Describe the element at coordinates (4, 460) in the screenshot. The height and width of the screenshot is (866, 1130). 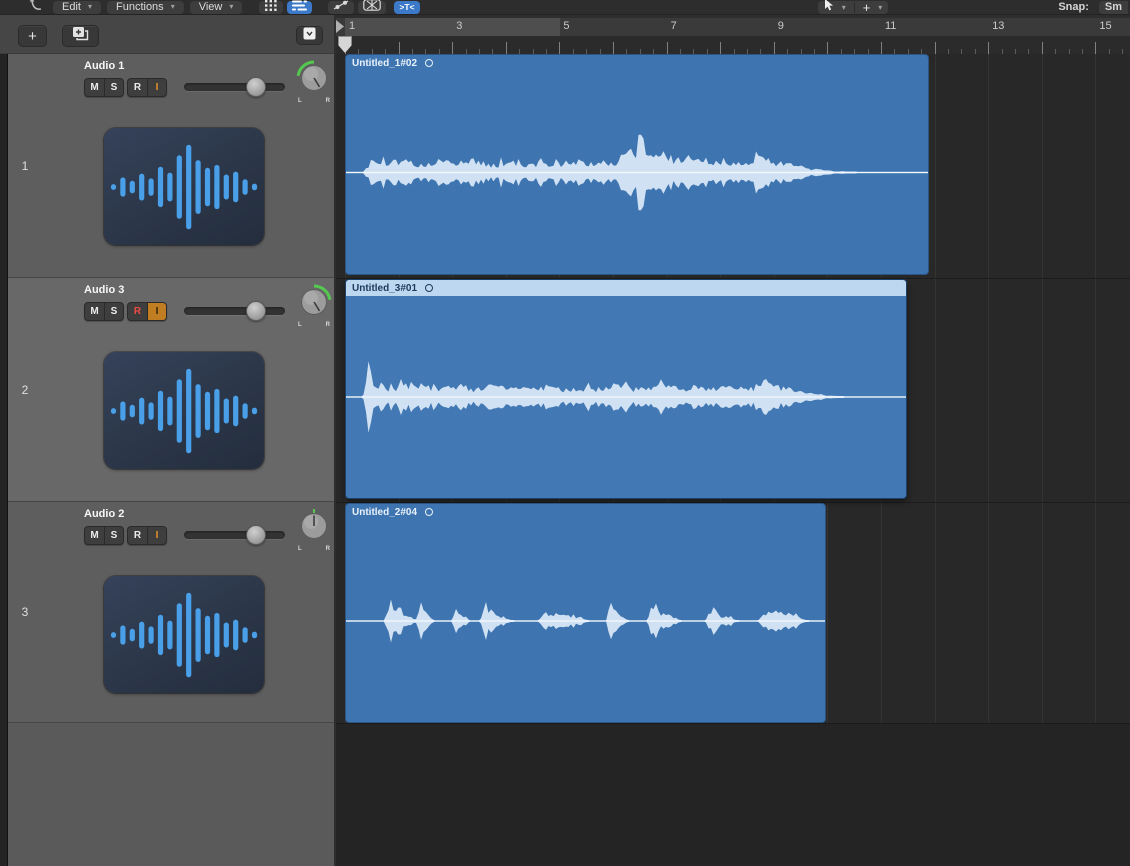
I see `window-edge-strip` at that location.